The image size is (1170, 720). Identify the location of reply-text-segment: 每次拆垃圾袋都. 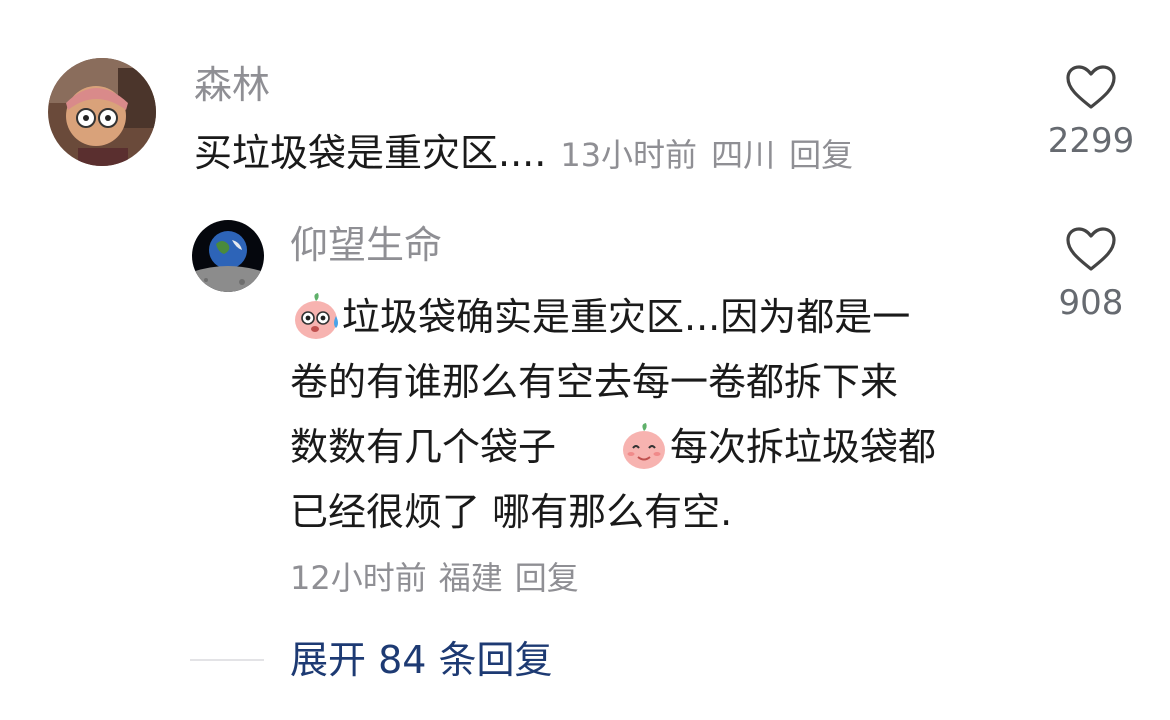
(803, 447).